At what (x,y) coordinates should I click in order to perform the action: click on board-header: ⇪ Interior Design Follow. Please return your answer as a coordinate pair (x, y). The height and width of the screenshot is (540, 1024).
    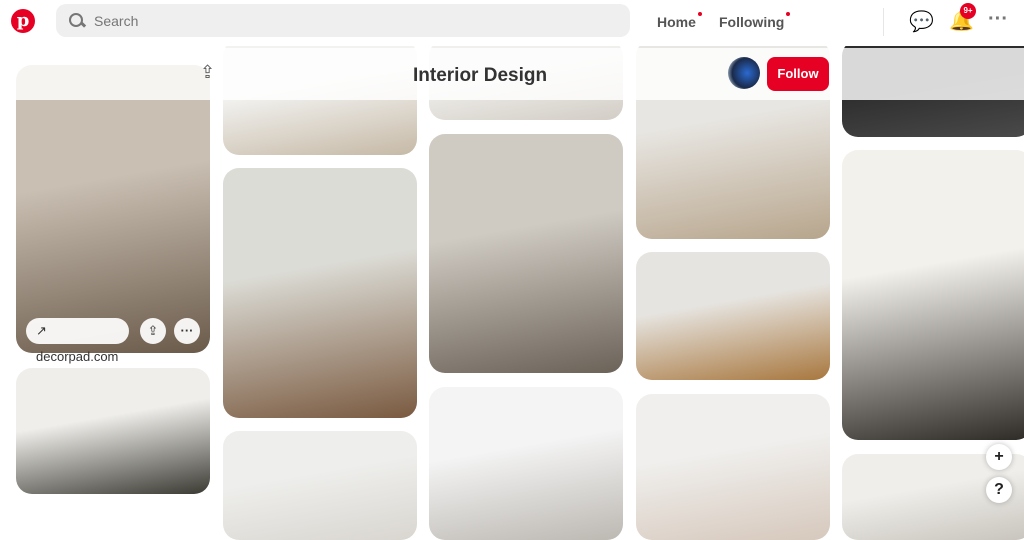
    Looking at the image, I should click on (512, 74).